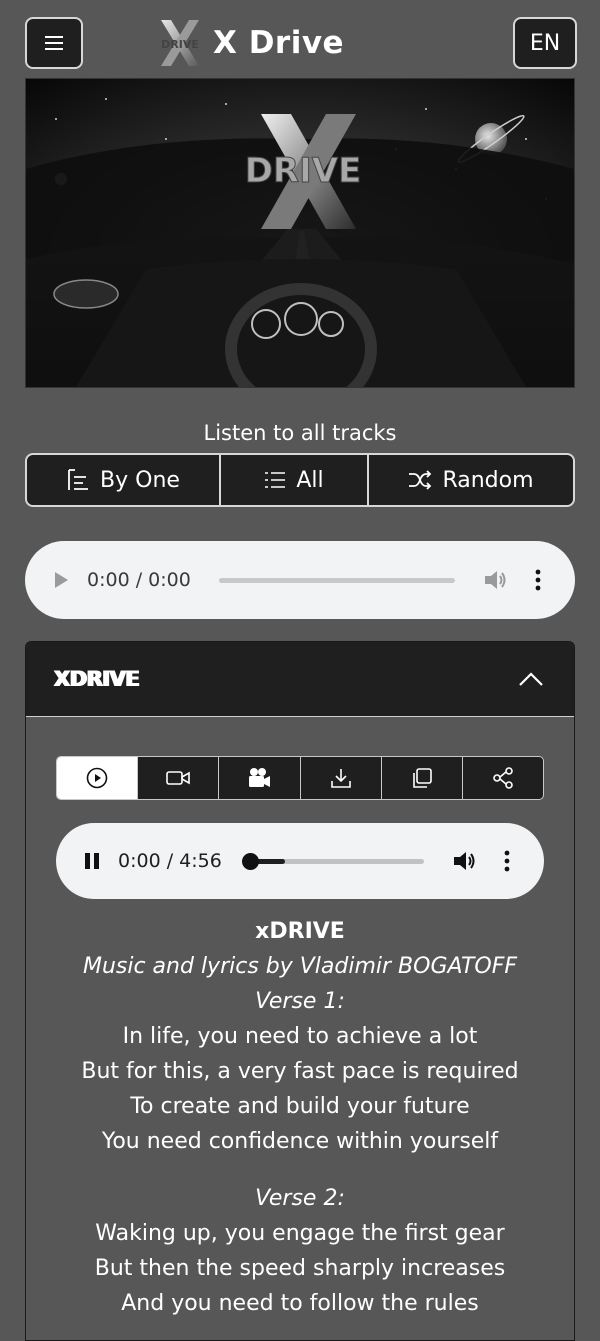 The height and width of the screenshot is (1341, 600). Describe the element at coordinates (275, 480) in the screenshot. I see `numbered-list-icon` at that location.